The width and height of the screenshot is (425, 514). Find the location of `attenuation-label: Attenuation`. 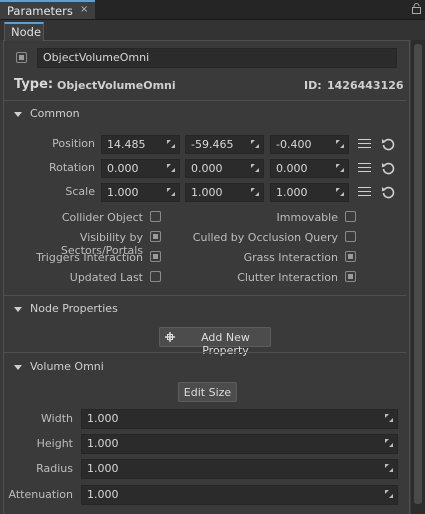

attenuation-label: Attenuation is located at coordinates (40, 494).